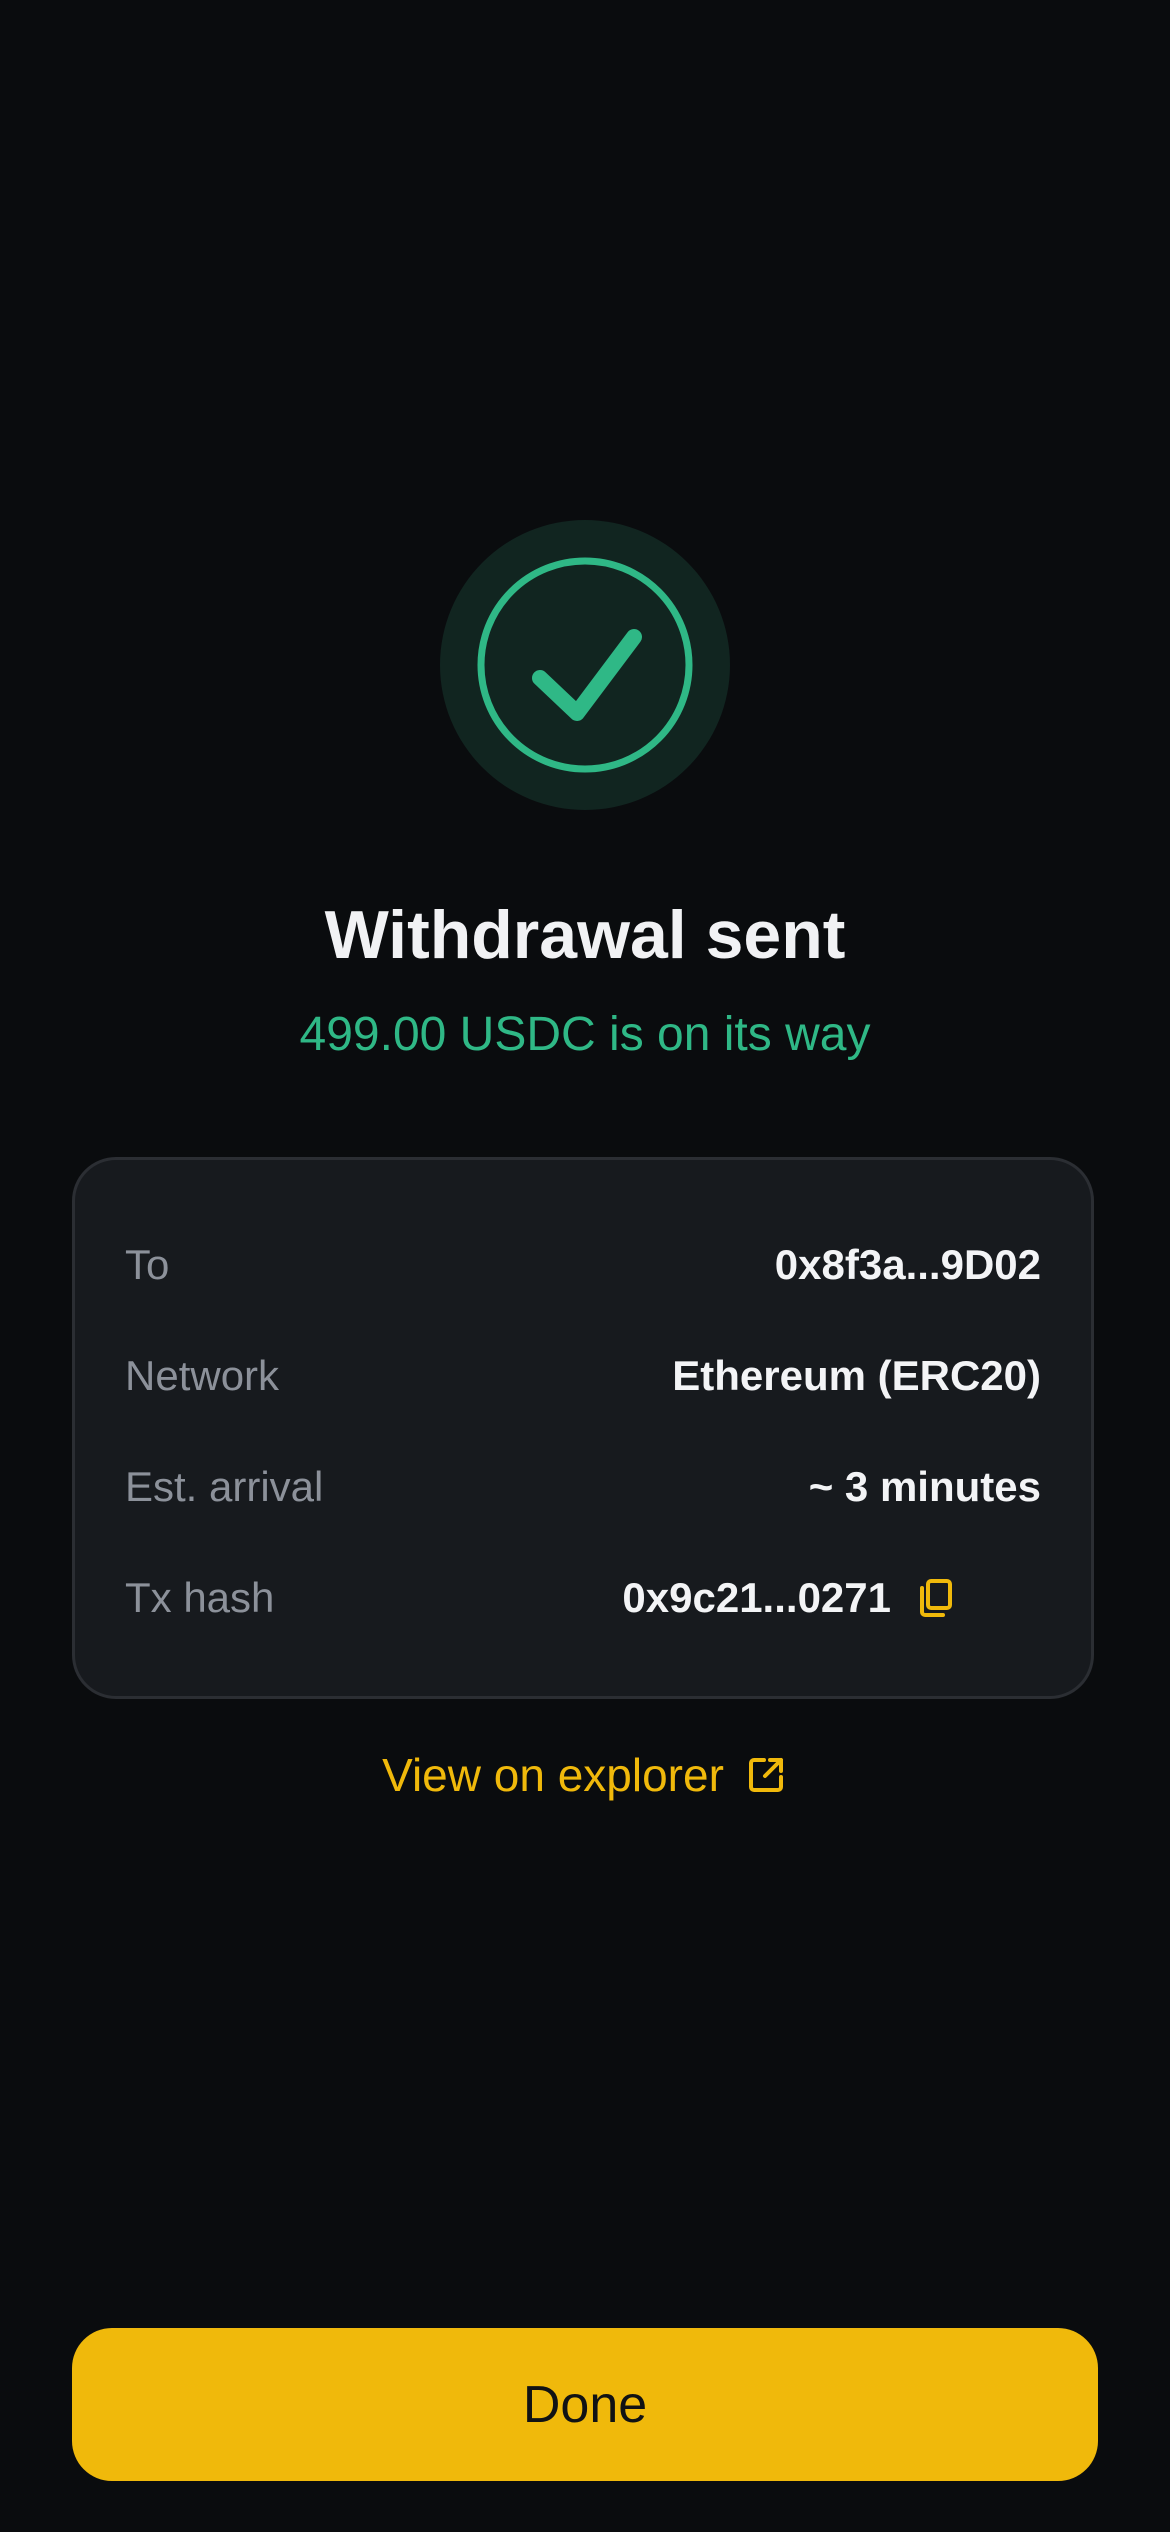 The image size is (1170, 2532). I want to click on detail-row-tx-hash: Tx hash 0x9c21...0271, so click(583, 1598).